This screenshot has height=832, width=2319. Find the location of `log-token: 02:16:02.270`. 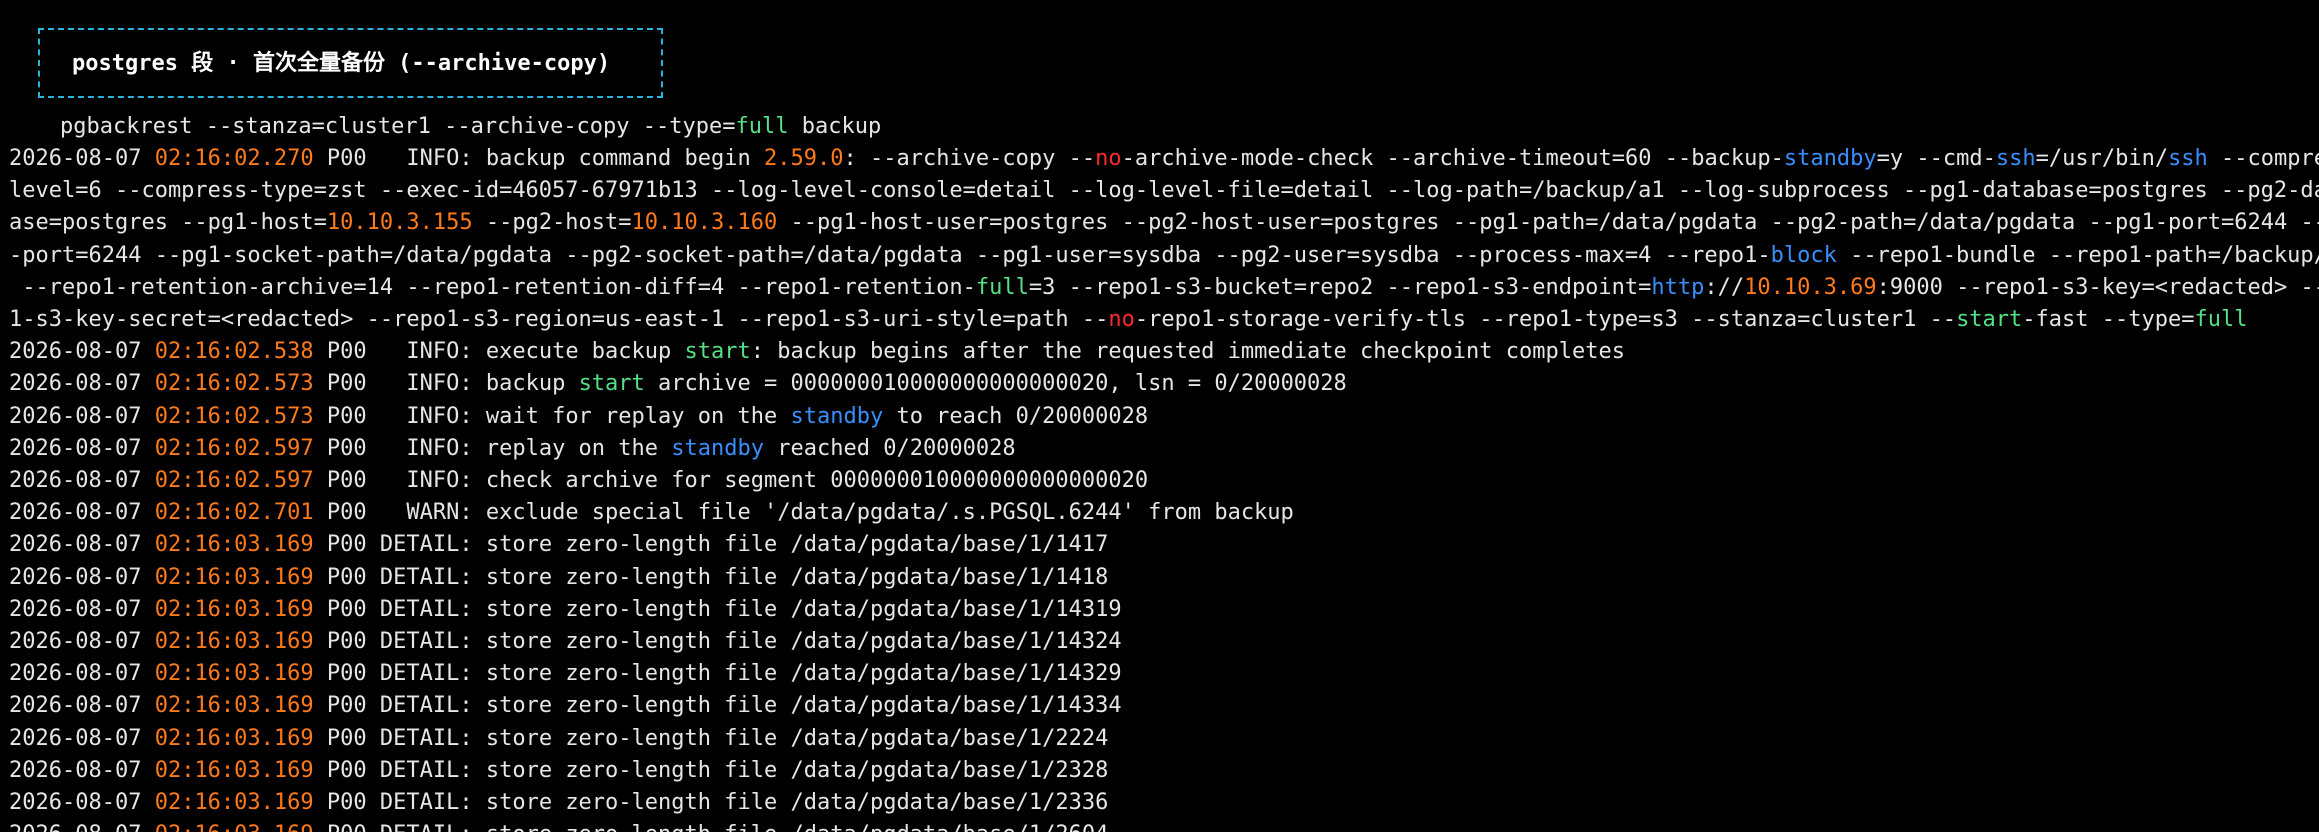

log-token: 02:16:02.270 is located at coordinates (234, 158).